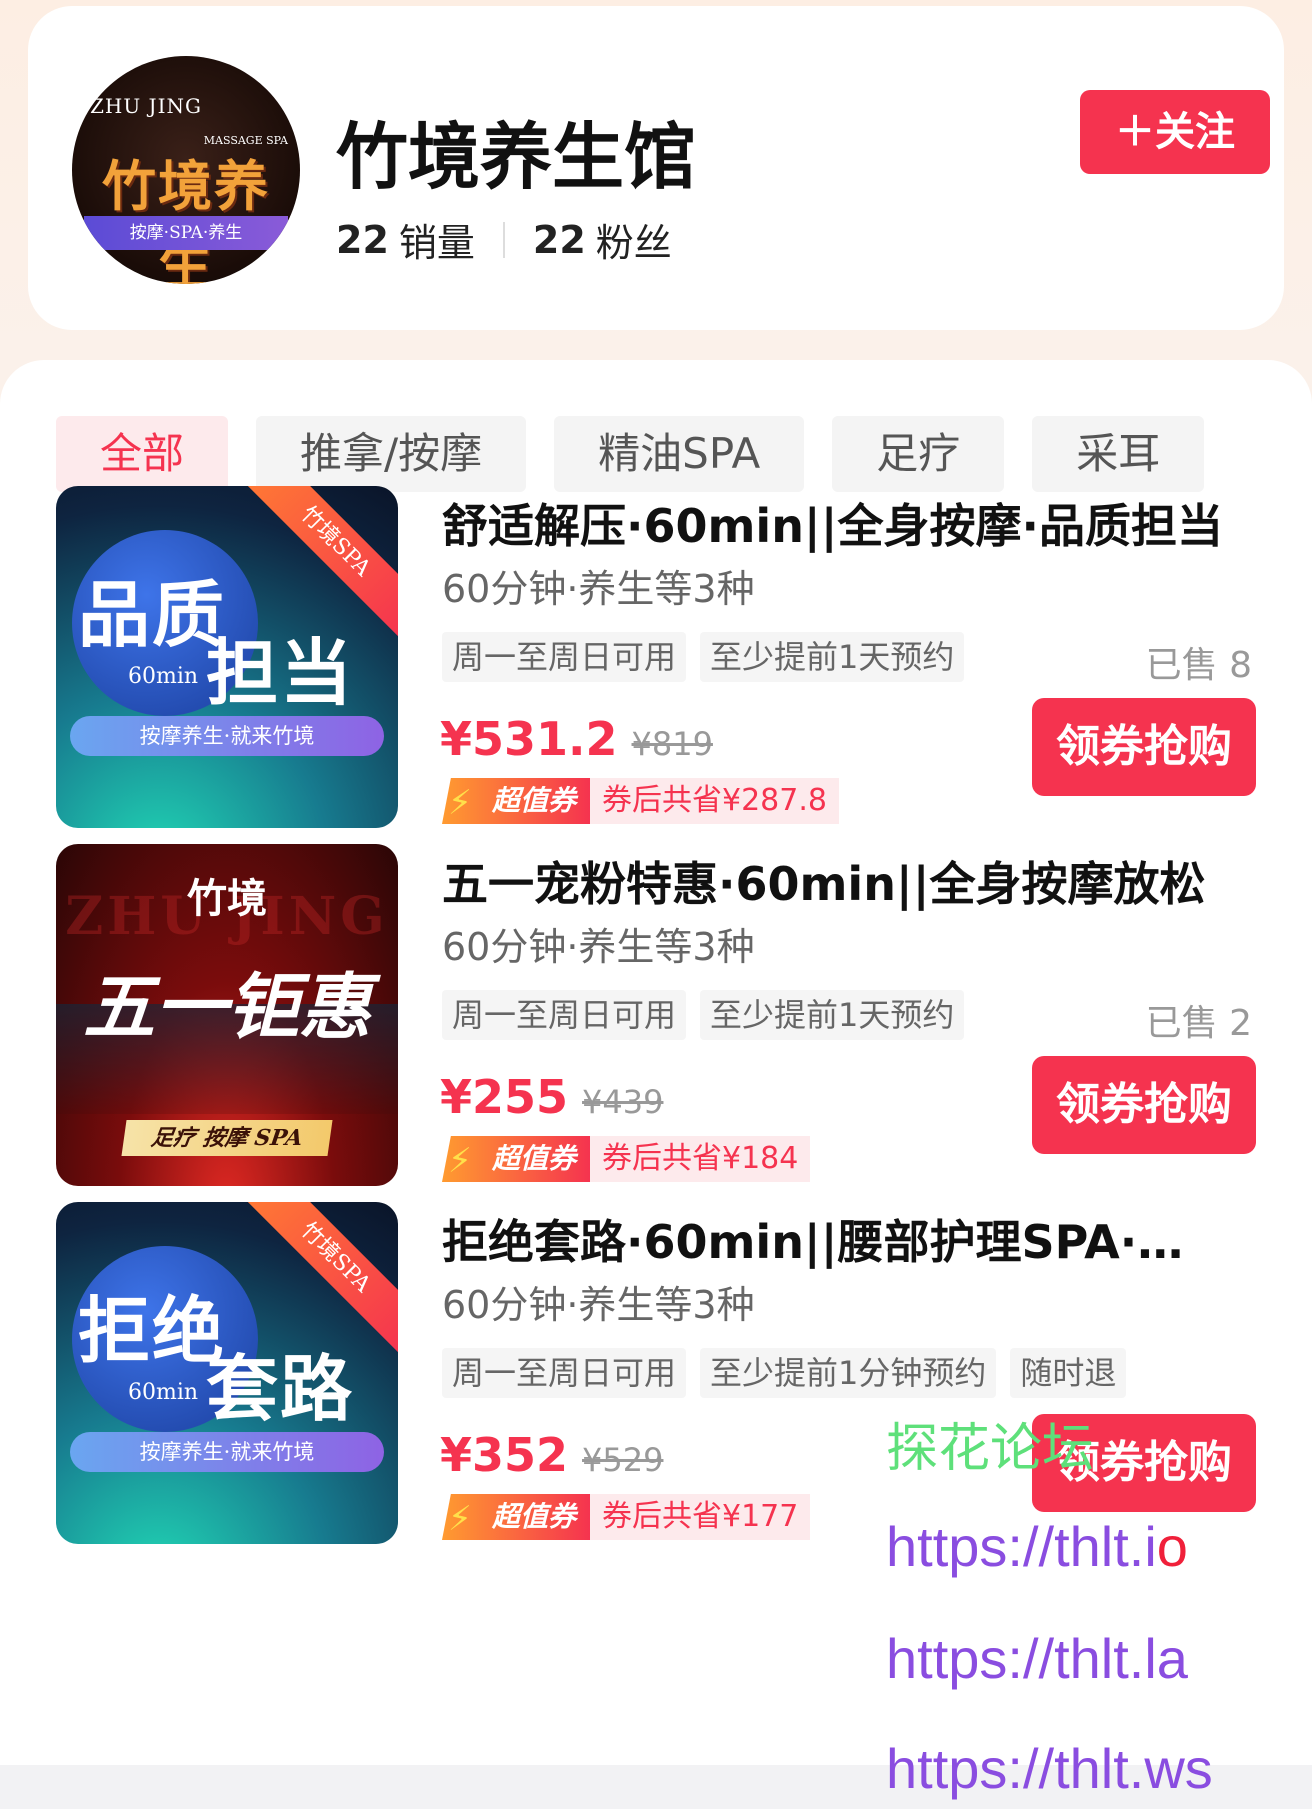 This screenshot has height=1809, width=1312. I want to click on product-thumbnail: 竹境SPA 品质 担当 60min 按摩养生·就来竹境, so click(227, 657).